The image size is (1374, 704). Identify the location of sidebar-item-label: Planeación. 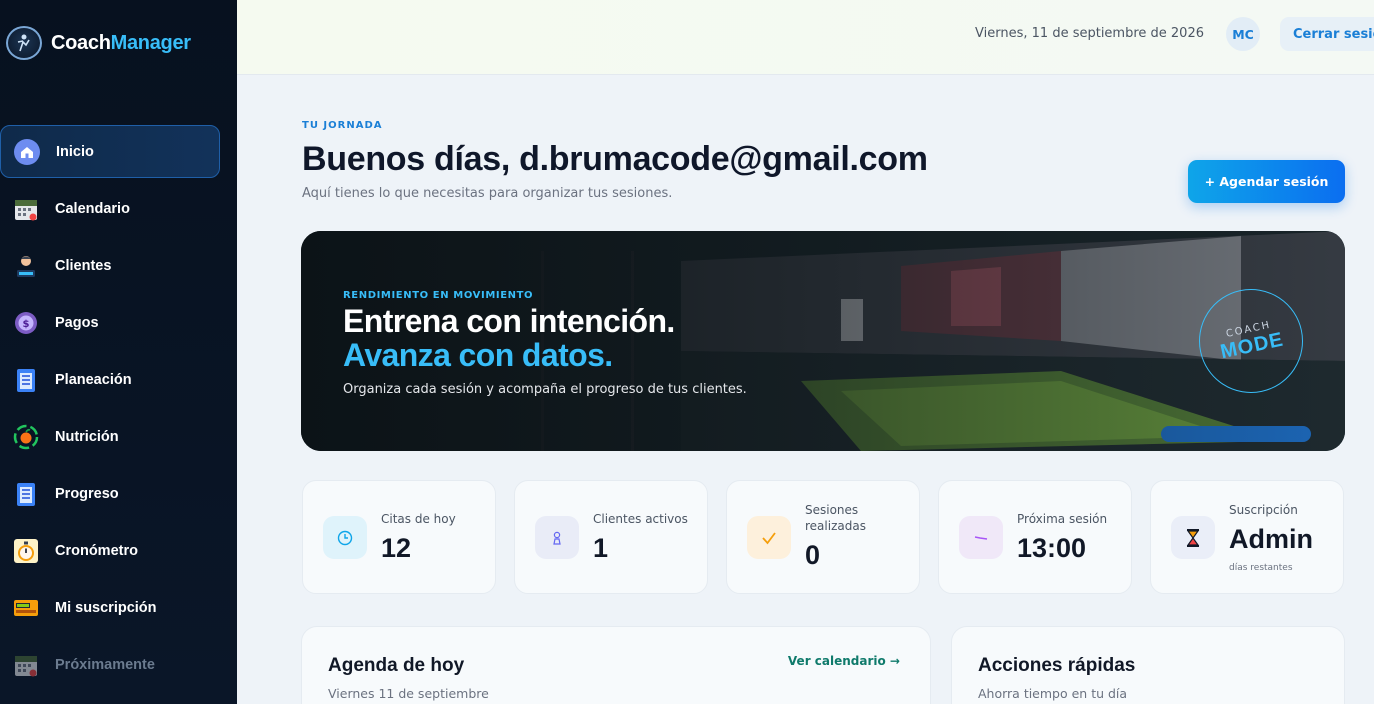
(93, 379).